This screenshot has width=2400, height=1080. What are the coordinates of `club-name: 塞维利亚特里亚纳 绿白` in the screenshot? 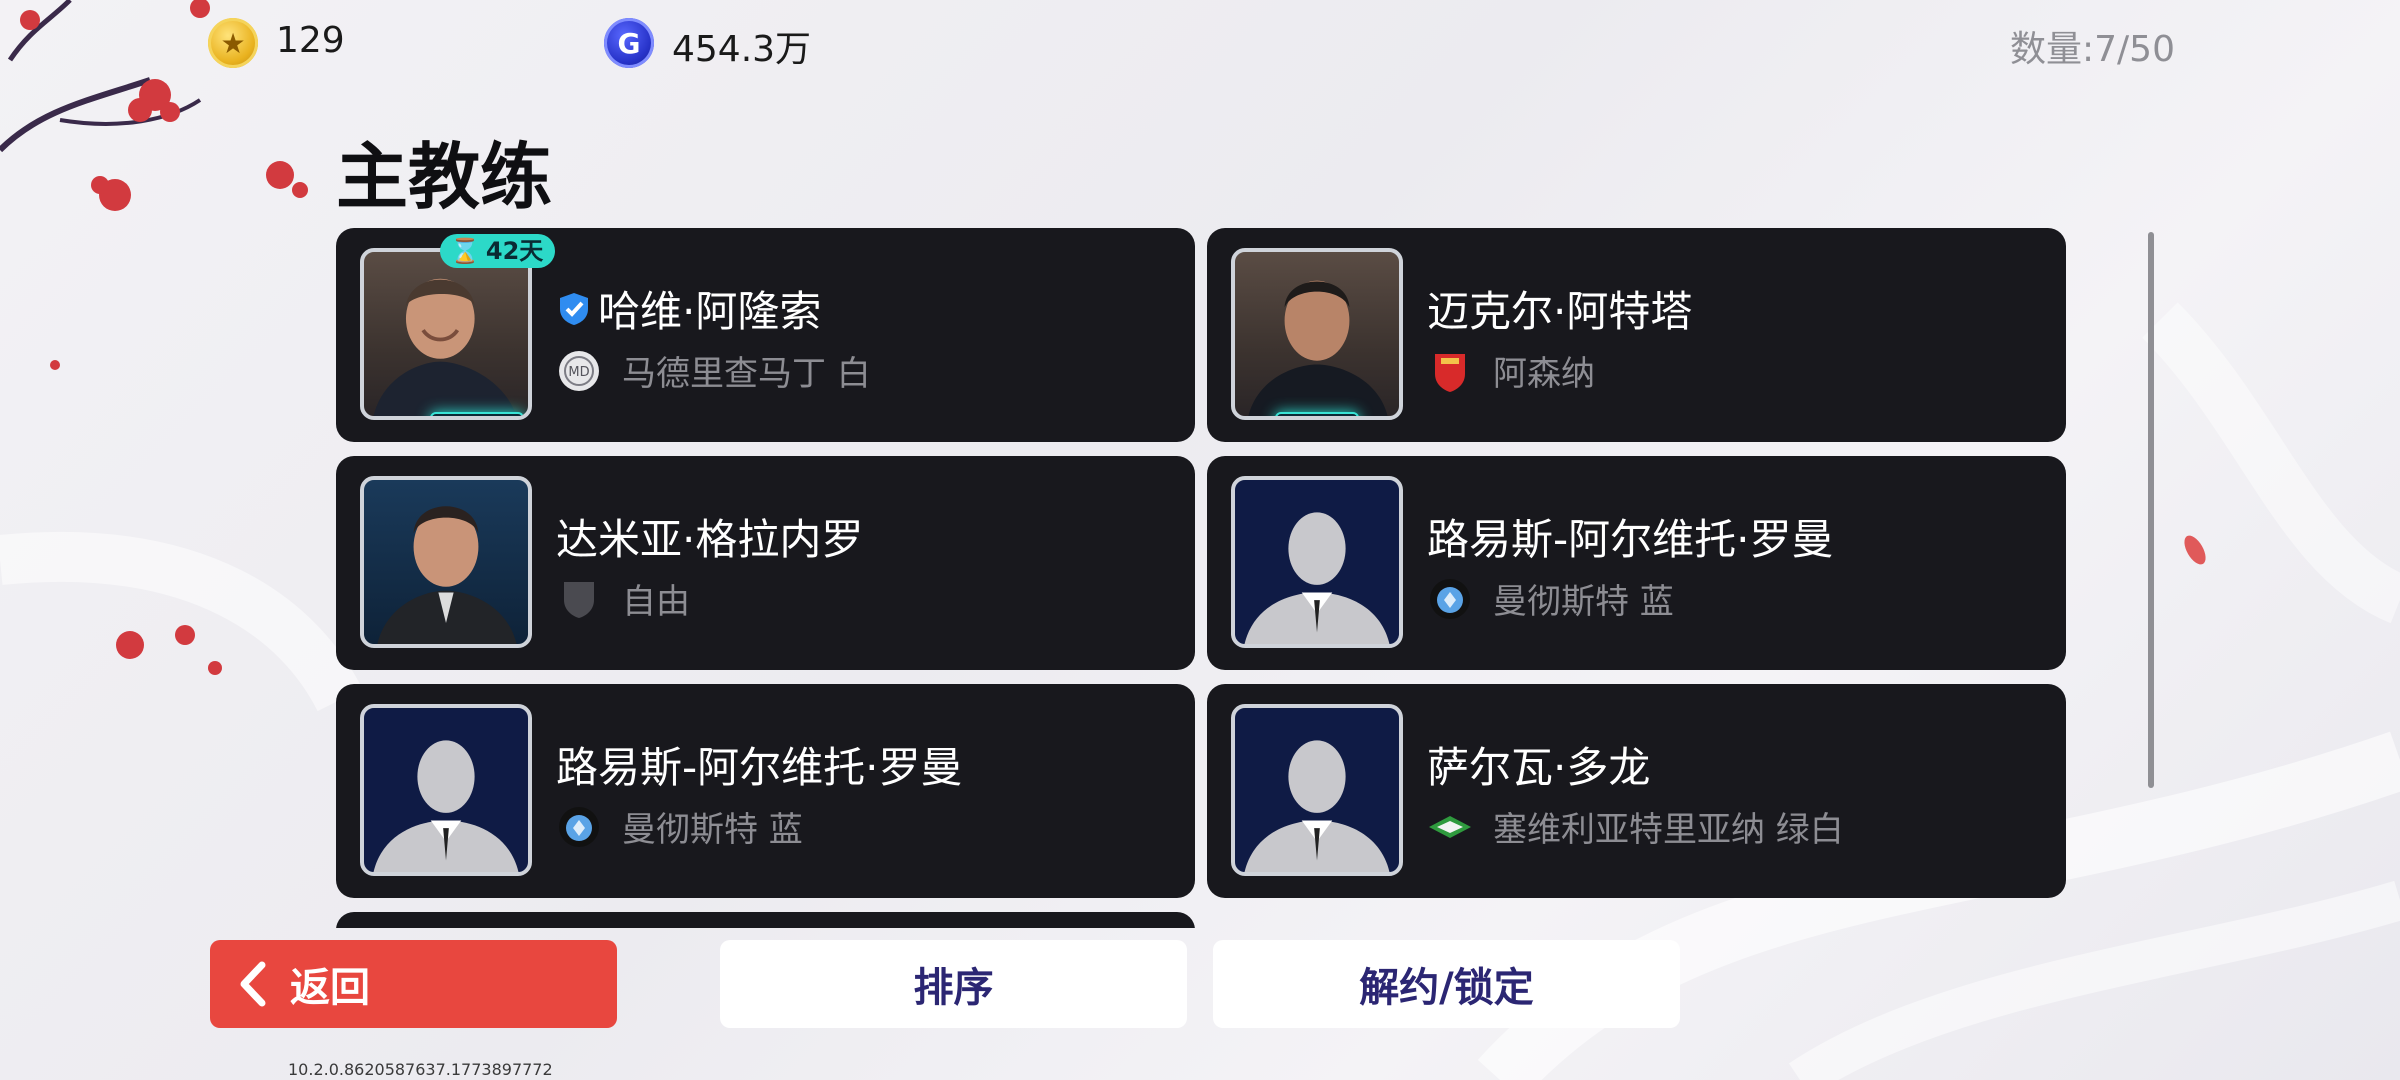 It's located at (1668, 830).